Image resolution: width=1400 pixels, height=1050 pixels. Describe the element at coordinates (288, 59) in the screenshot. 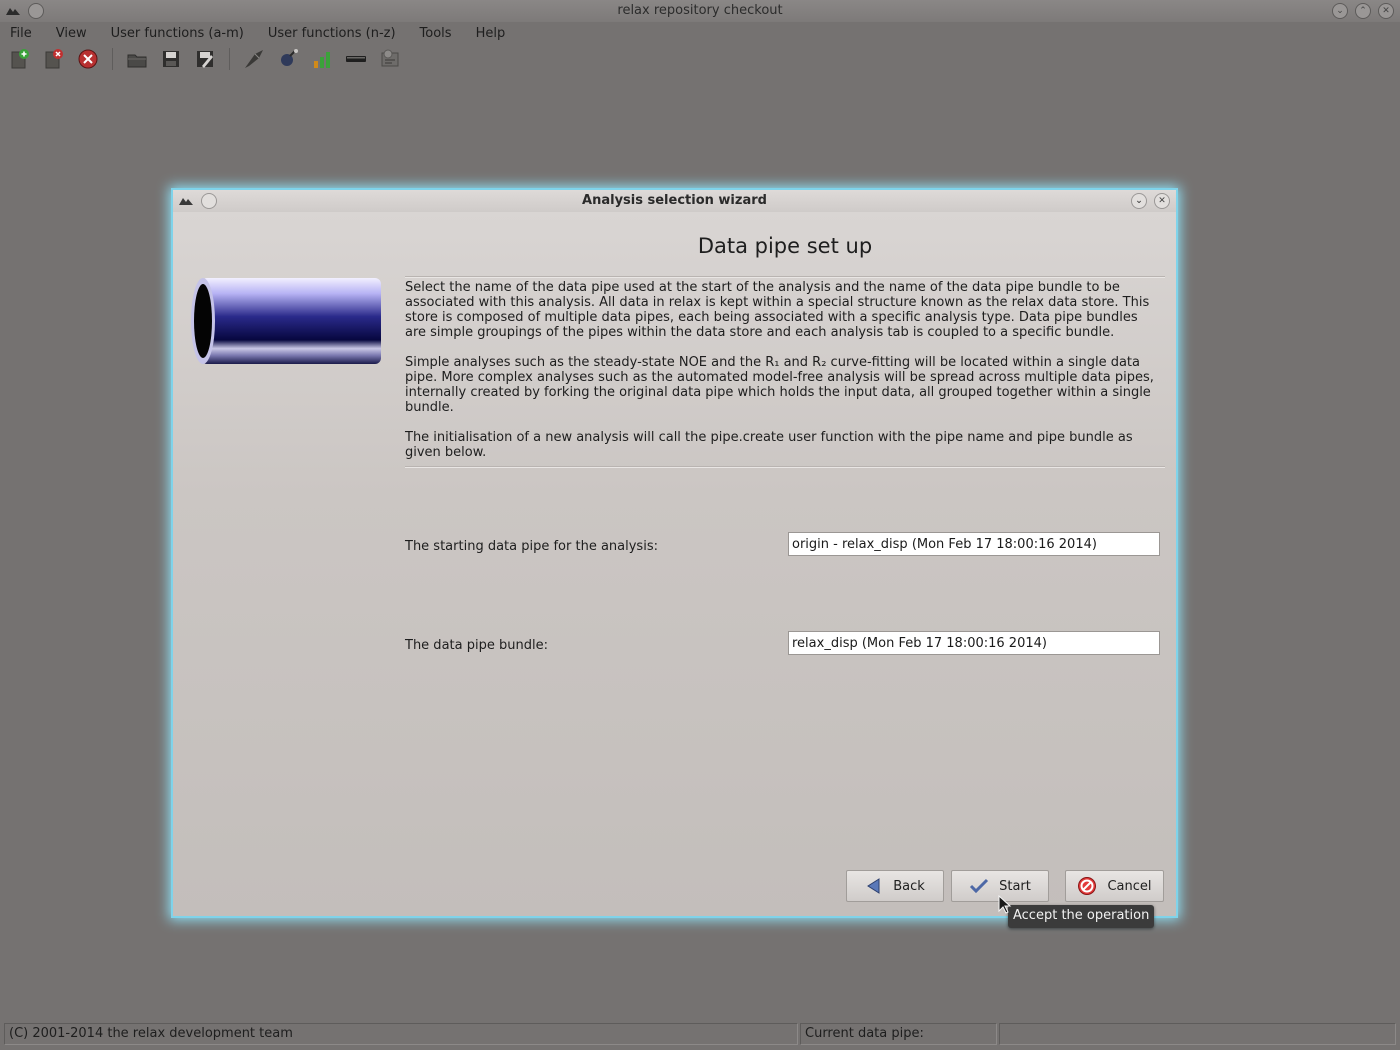

I see `results-viewer-icon` at that location.